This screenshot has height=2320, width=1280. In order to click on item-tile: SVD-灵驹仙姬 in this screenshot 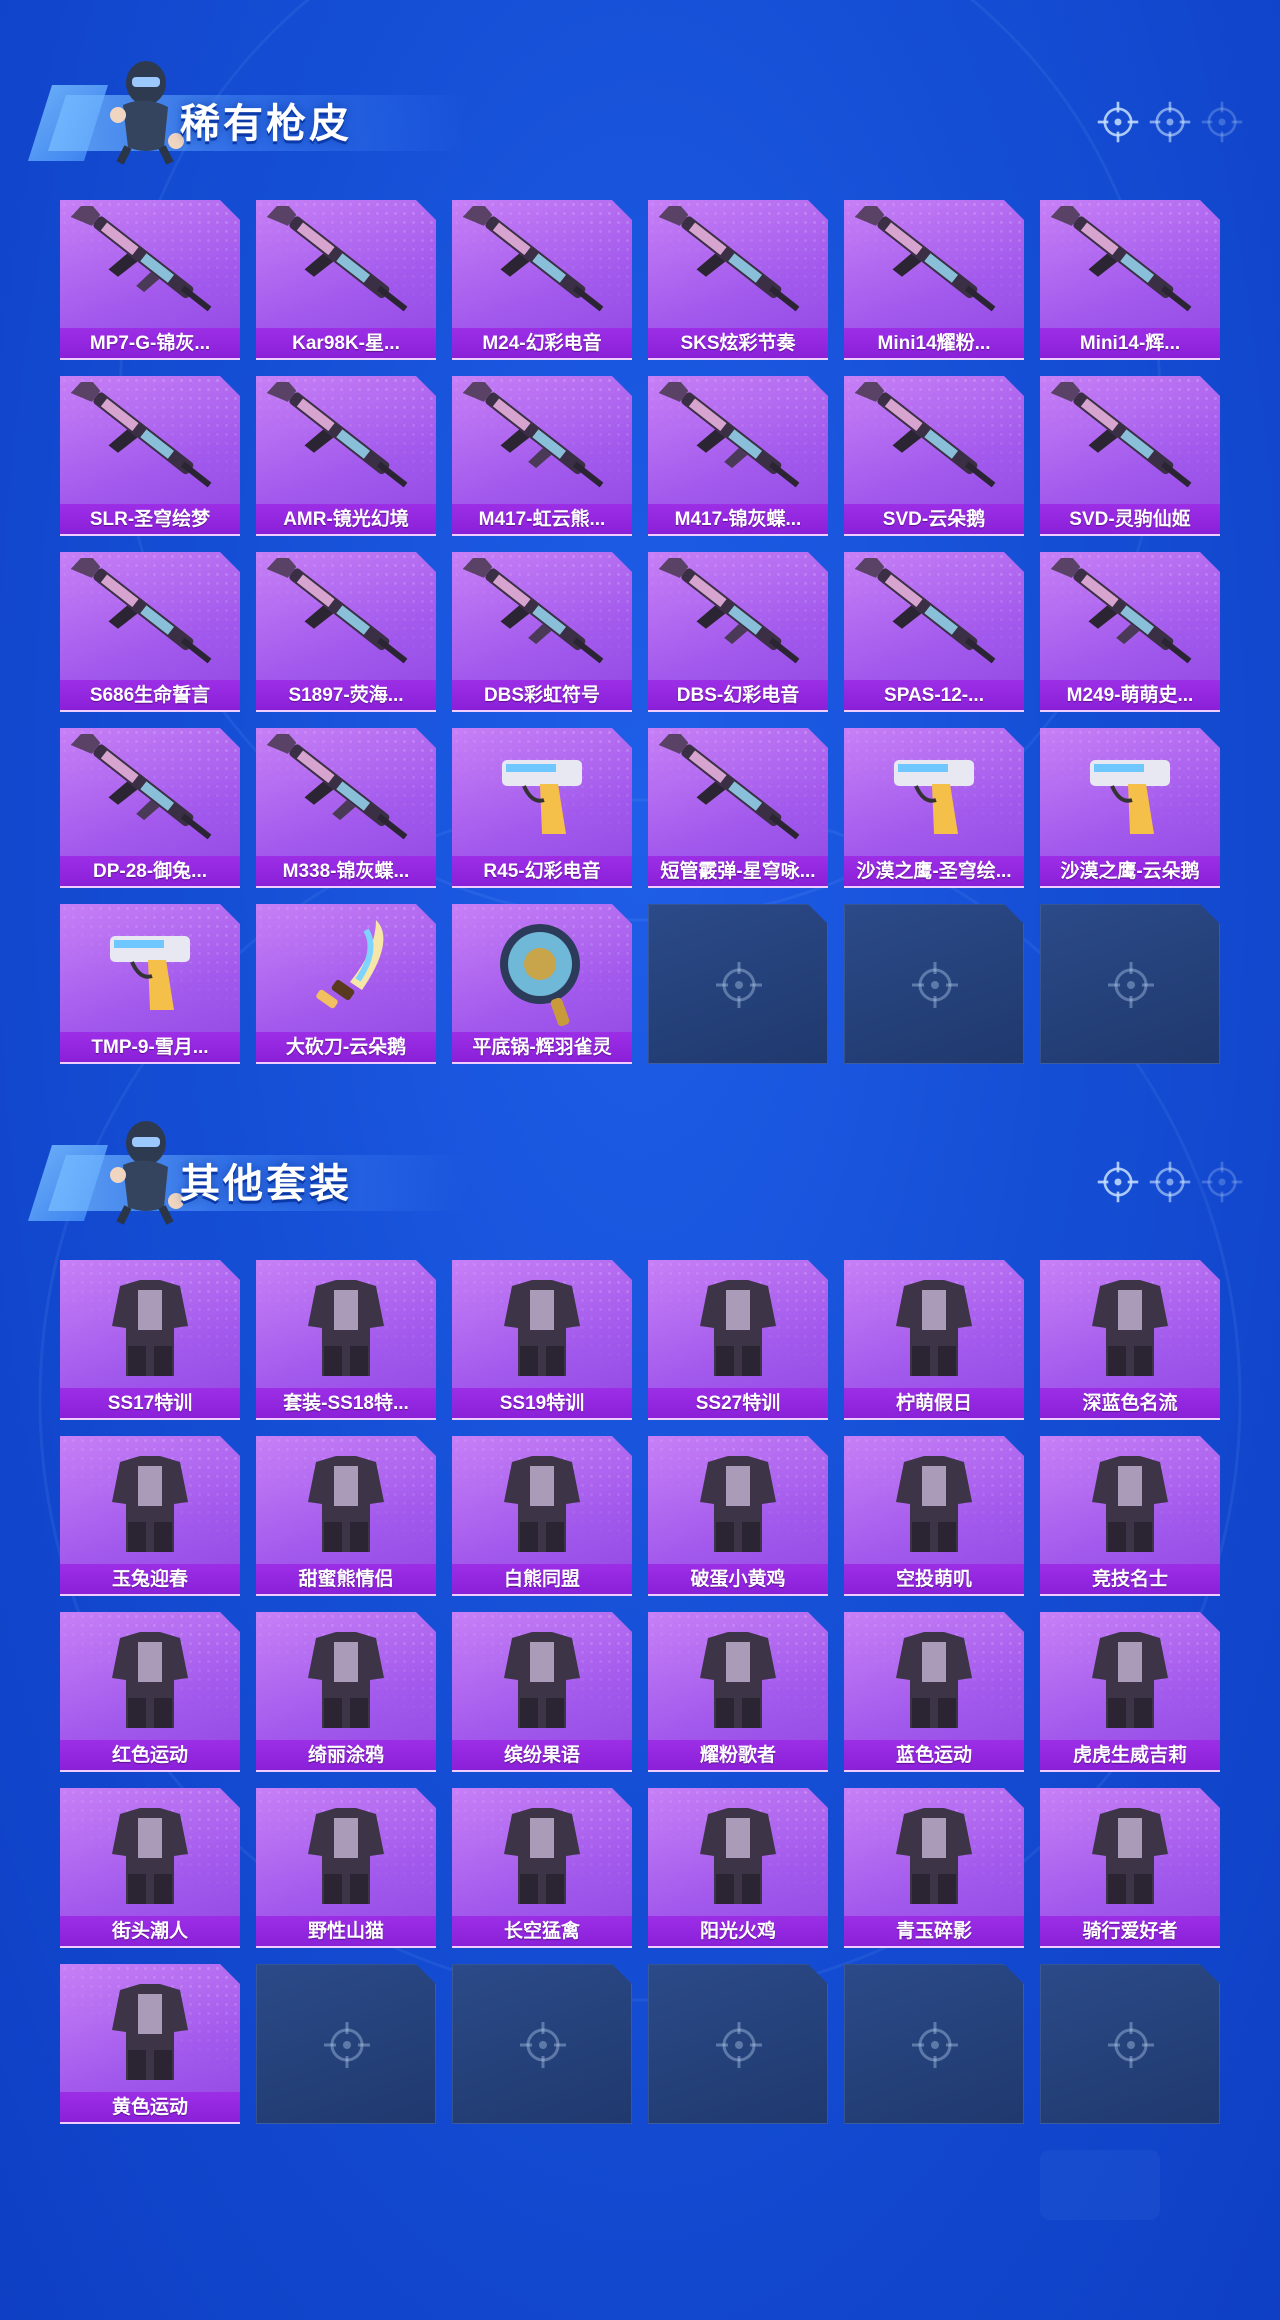, I will do `click(1130, 456)`.